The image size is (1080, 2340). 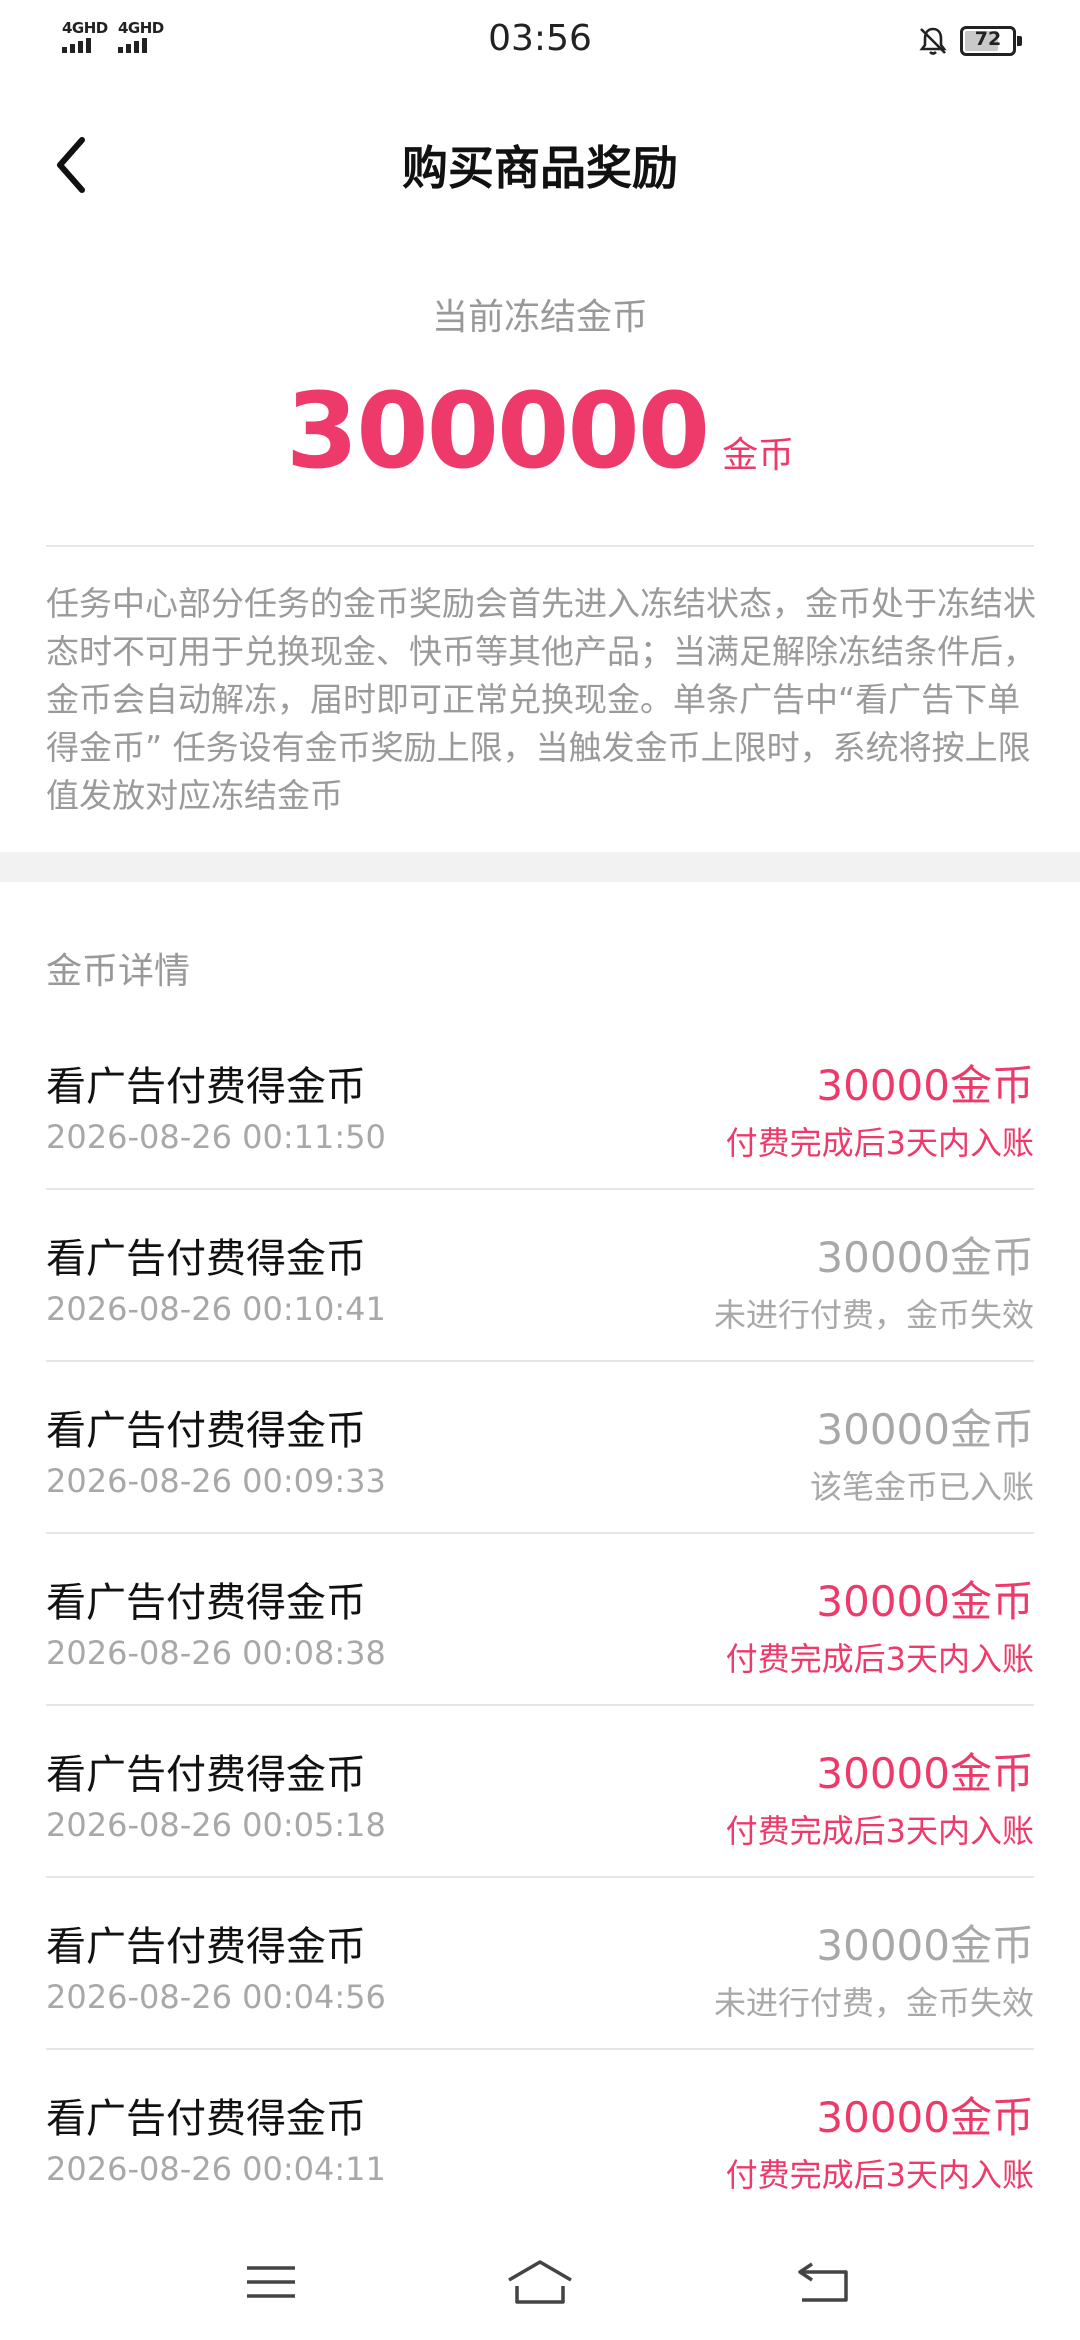 I want to click on item-time: 2026-08-26 00:04:56, so click(x=216, y=1997).